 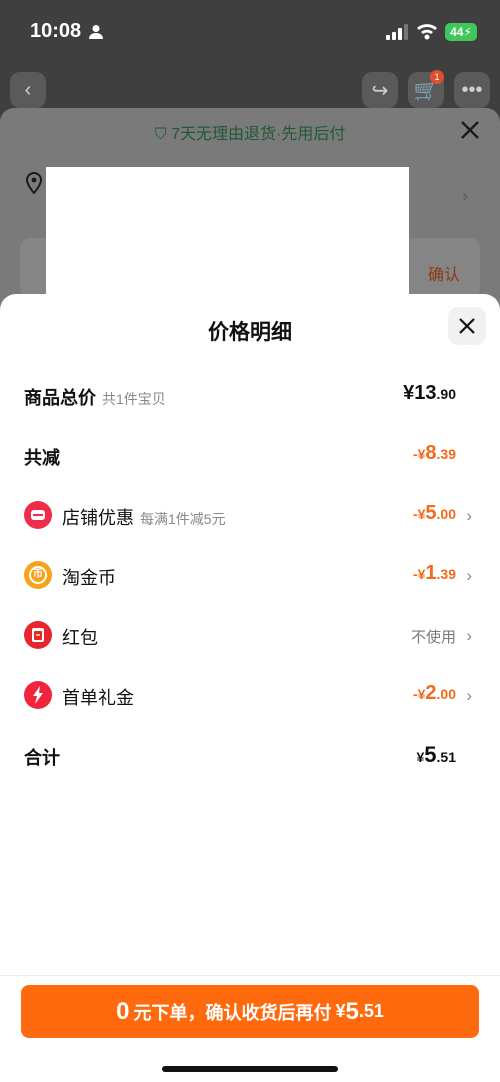 What do you see at coordinates (250, 32) in the screenshot?
I see `status-bar: 10:08 44 ⚡` at bounding box center [250, 32].